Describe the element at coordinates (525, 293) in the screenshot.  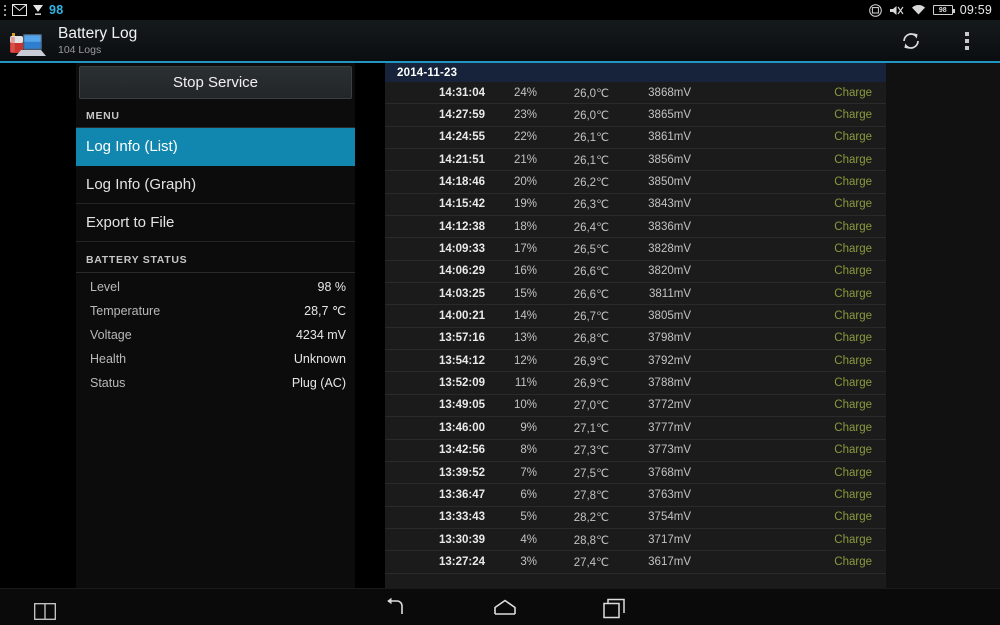
I see `log-percent: 15%` at that location.